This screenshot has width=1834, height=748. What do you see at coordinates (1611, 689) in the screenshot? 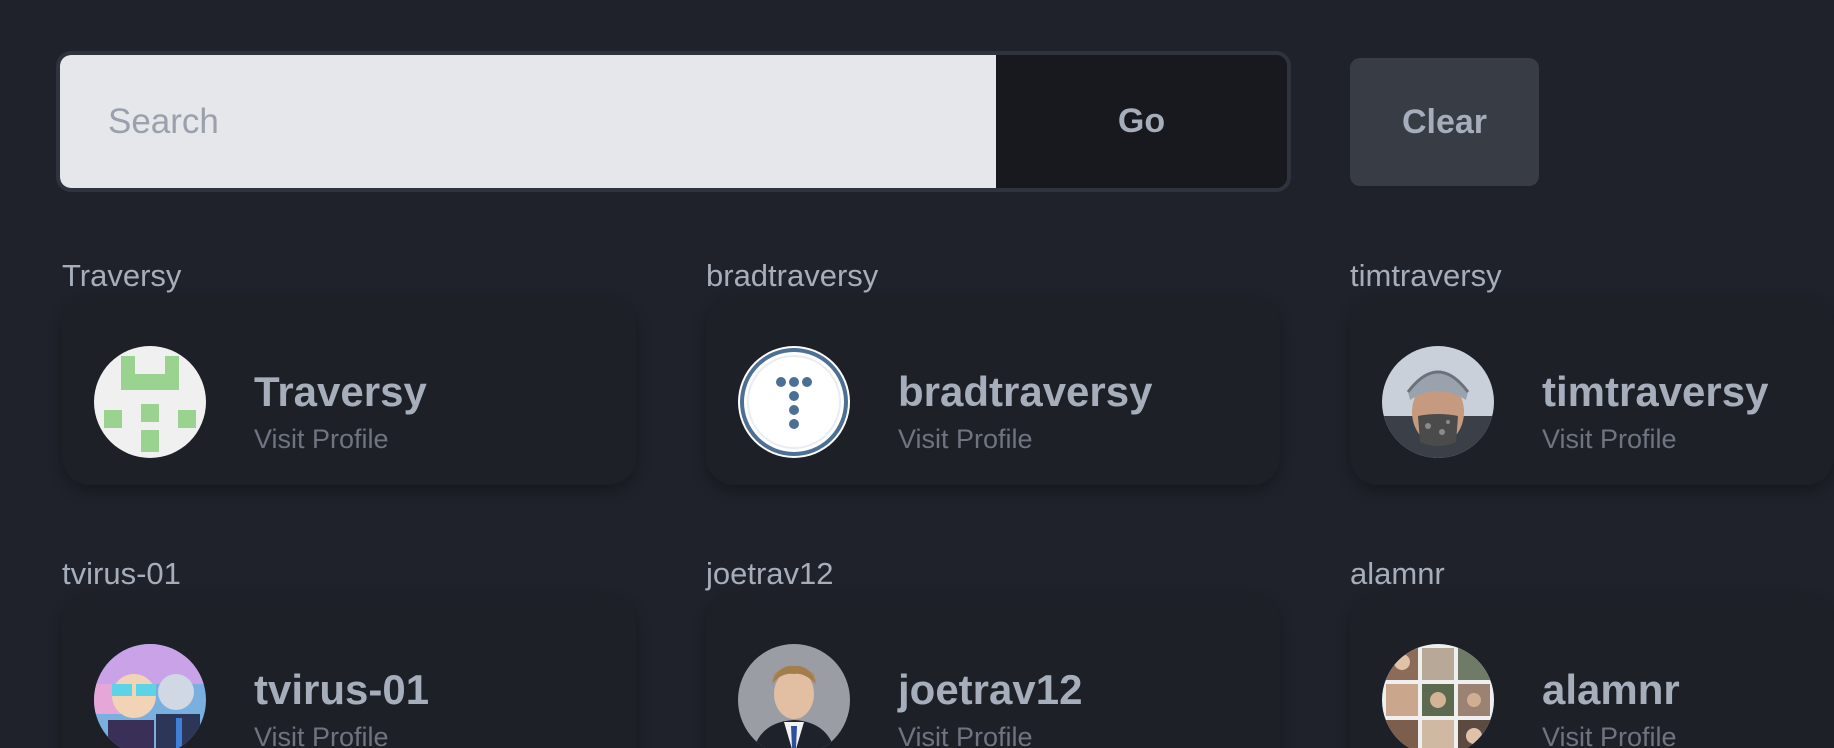
I see `card-username: alamnr` at bounding box center [1611, 689].